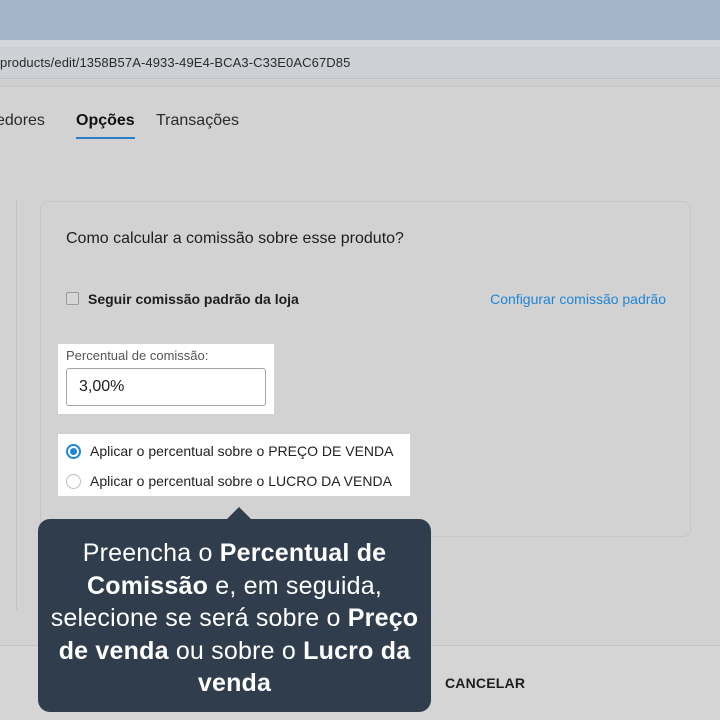 Image resolution: width=720 pixels, height=720 pixels. What do you see at coordinates (360, 128) in the screenshot?
I see `options-tabs: cedores Opções Transações` at bounding box center [360, 128].